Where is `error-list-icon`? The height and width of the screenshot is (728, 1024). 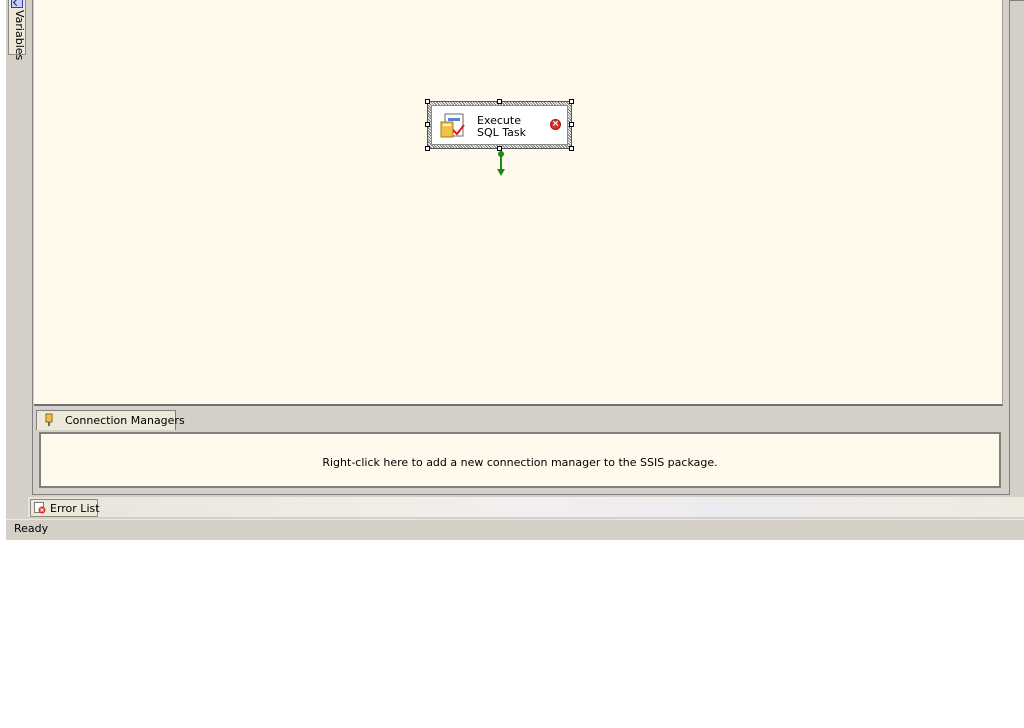
error-list-icon is located at coordinates (40, 508).